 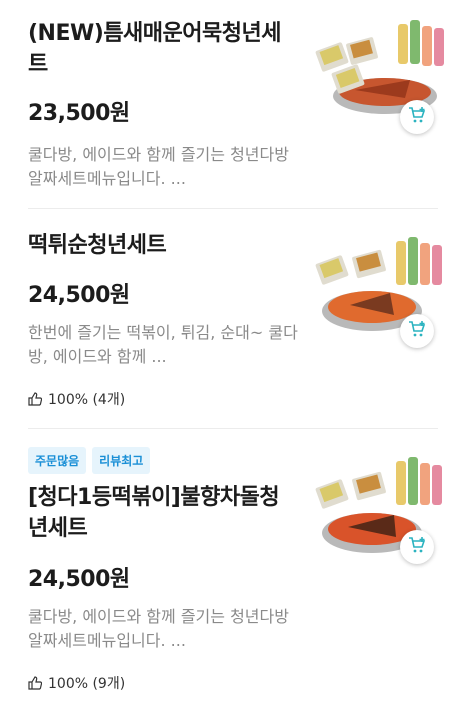 I want to click on item-title: 떡튀순청년세트, so click(x=97, y=245).